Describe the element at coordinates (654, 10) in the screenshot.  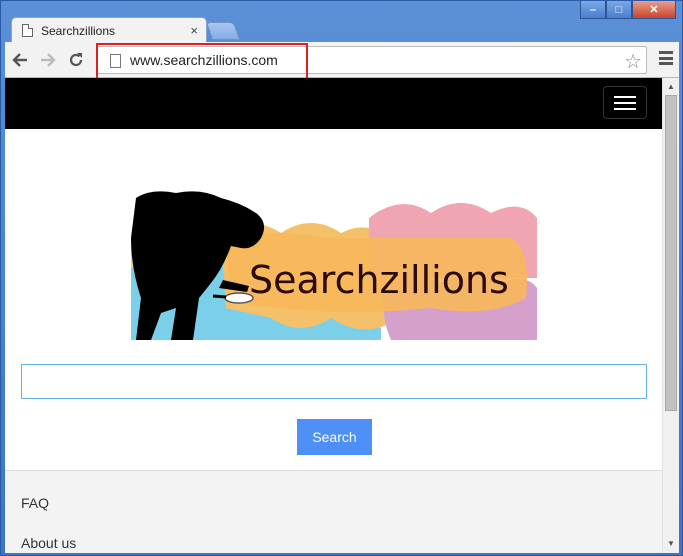
I see `close-window-button: ✕` at that location.